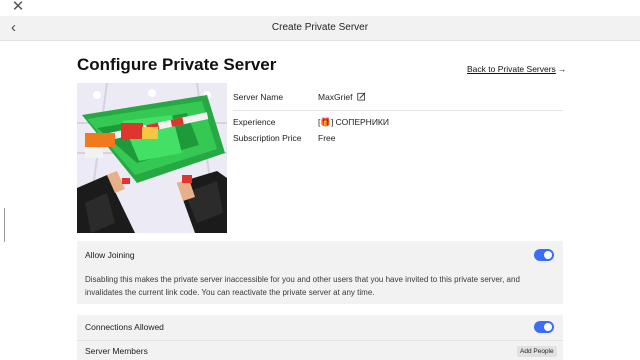 The height and width of the screenshot is (360, 640). What do you see at coordinates (335, 97) in the screenshot?
I see `server-name-value: MaxGrief` at bounding box center [335, 97].